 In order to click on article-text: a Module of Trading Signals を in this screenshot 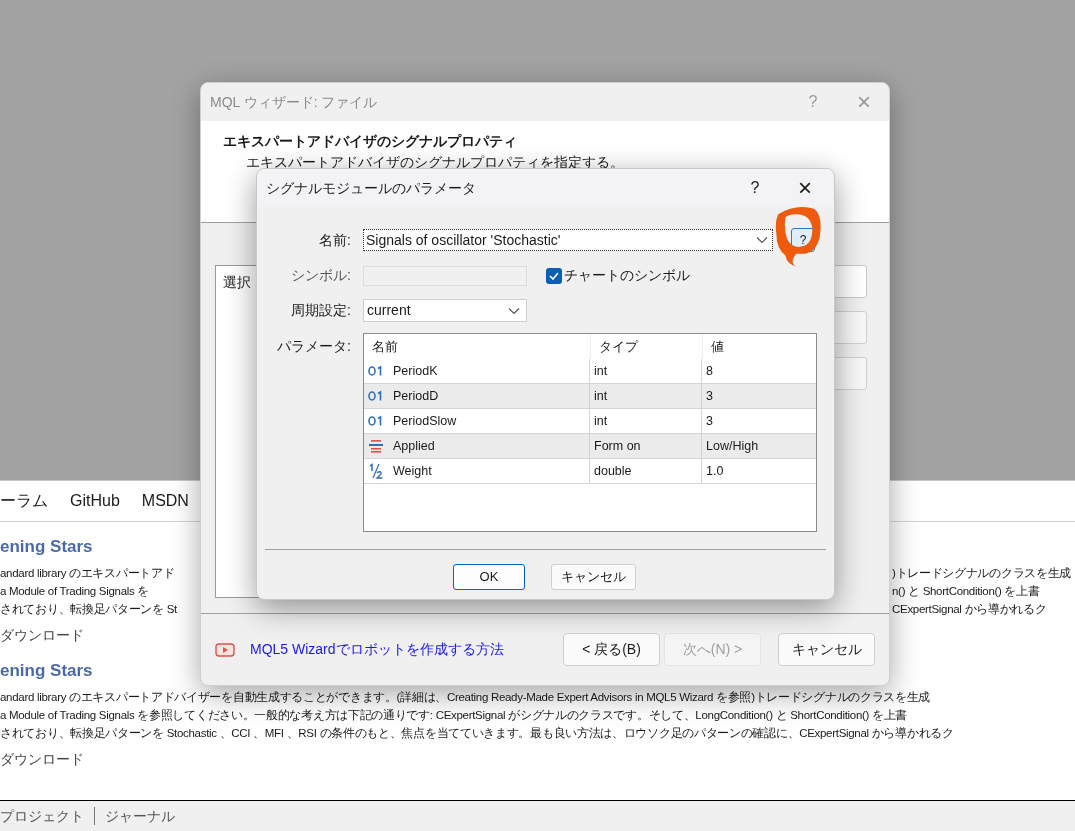, I will do `click(75, 591)`.